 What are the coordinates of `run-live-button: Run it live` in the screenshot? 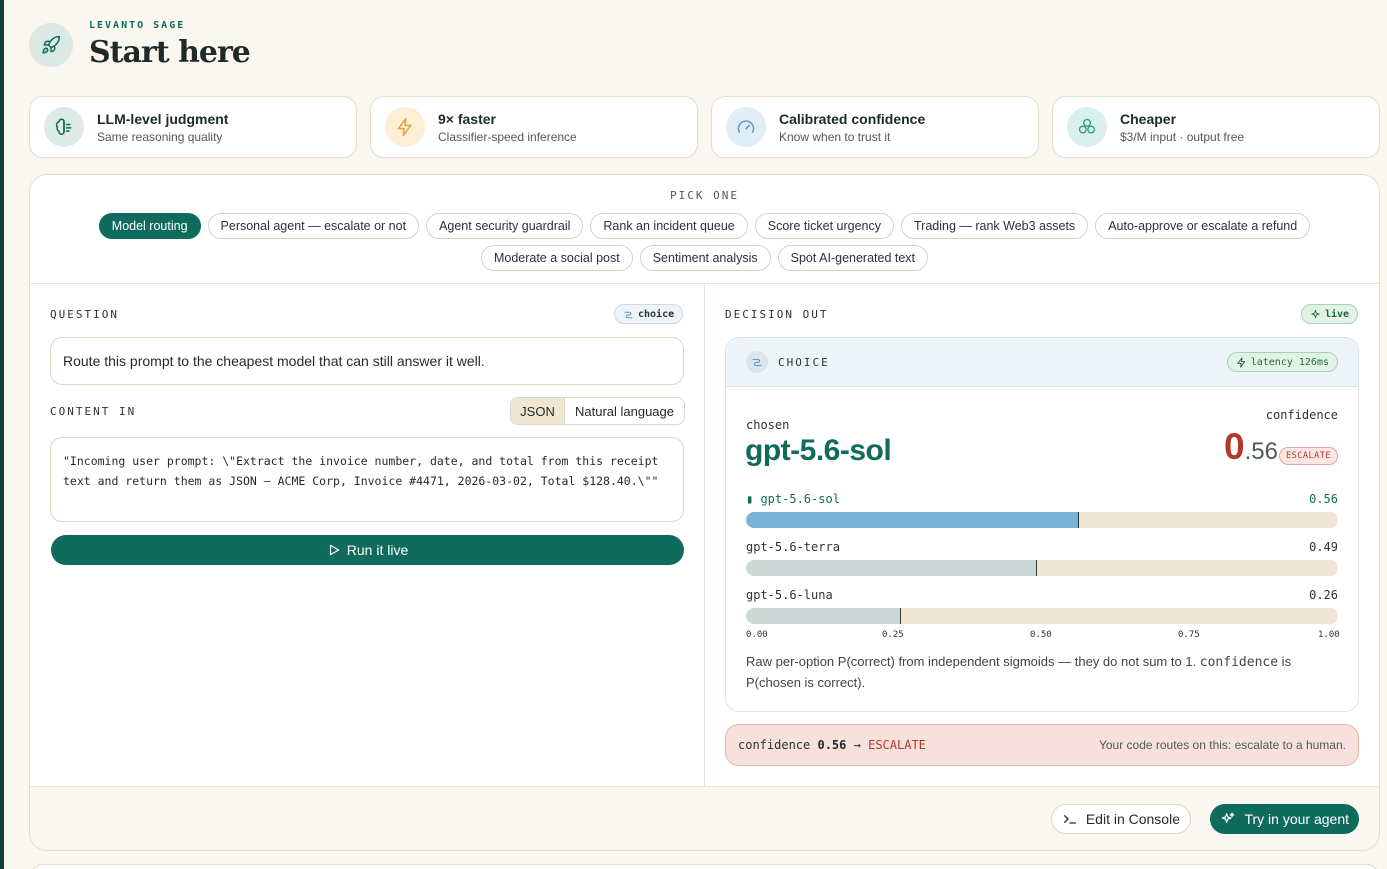 It's located at (367, 550).